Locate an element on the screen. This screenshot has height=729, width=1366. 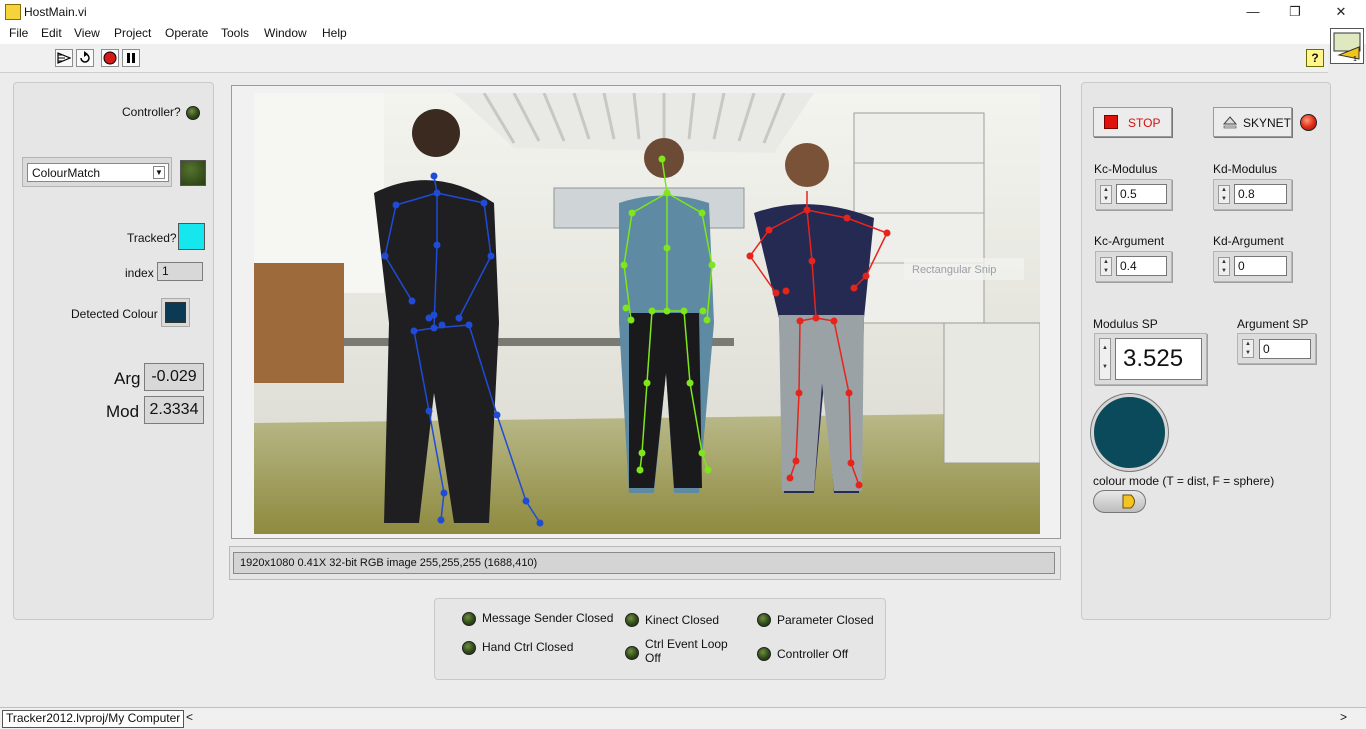
kc-argument-label: Kc-Argument is located at coordinates (1129, 241).